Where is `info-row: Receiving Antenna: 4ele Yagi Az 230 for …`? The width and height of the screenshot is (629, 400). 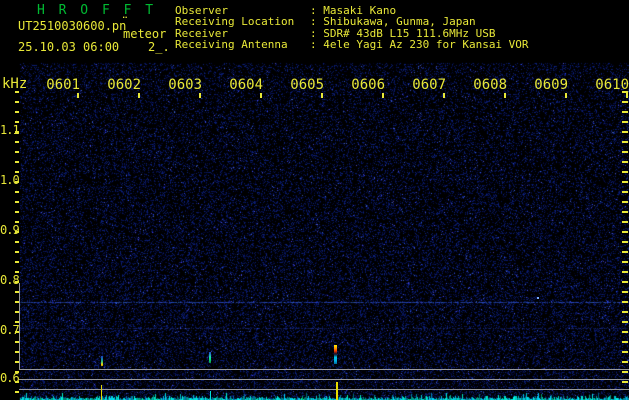 info-row: Receiving Antenna: 4ele Yagi Az 230 for … is located at coordinates (395, 45).